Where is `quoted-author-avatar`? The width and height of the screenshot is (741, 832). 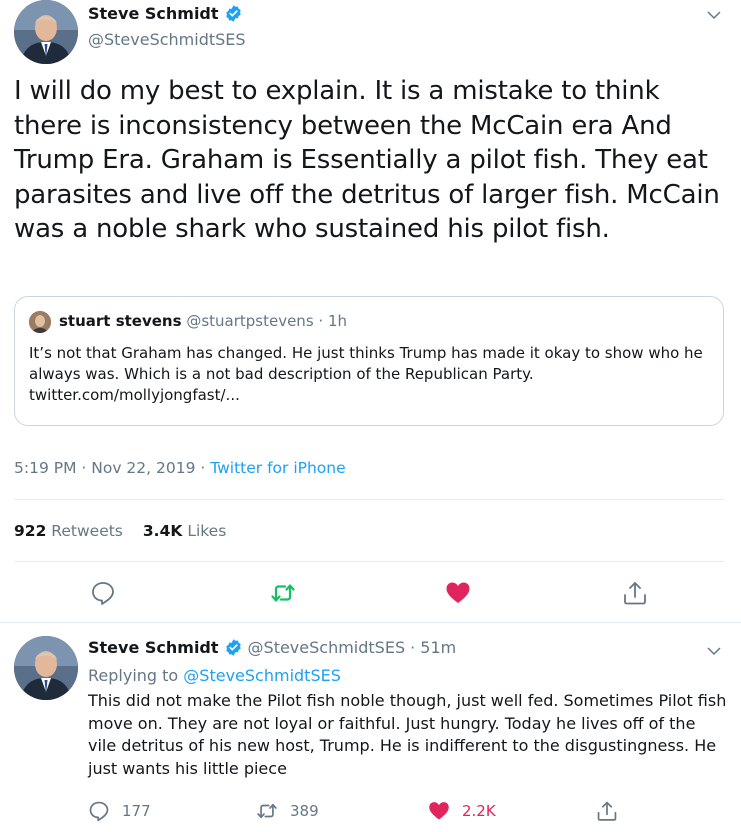
quoted-author-avatar is located at coordinates (40, 322).